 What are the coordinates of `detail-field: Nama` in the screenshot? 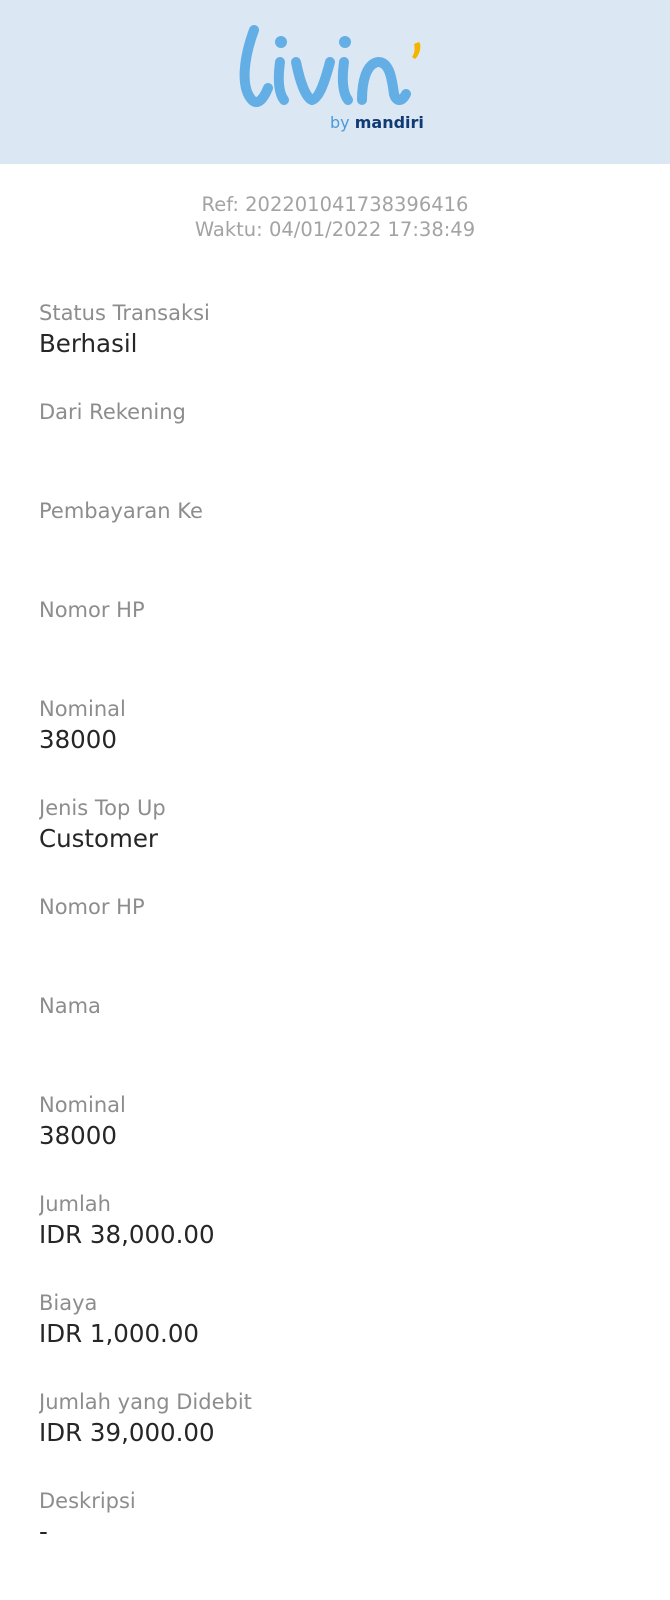 It's located at (339, 1041).